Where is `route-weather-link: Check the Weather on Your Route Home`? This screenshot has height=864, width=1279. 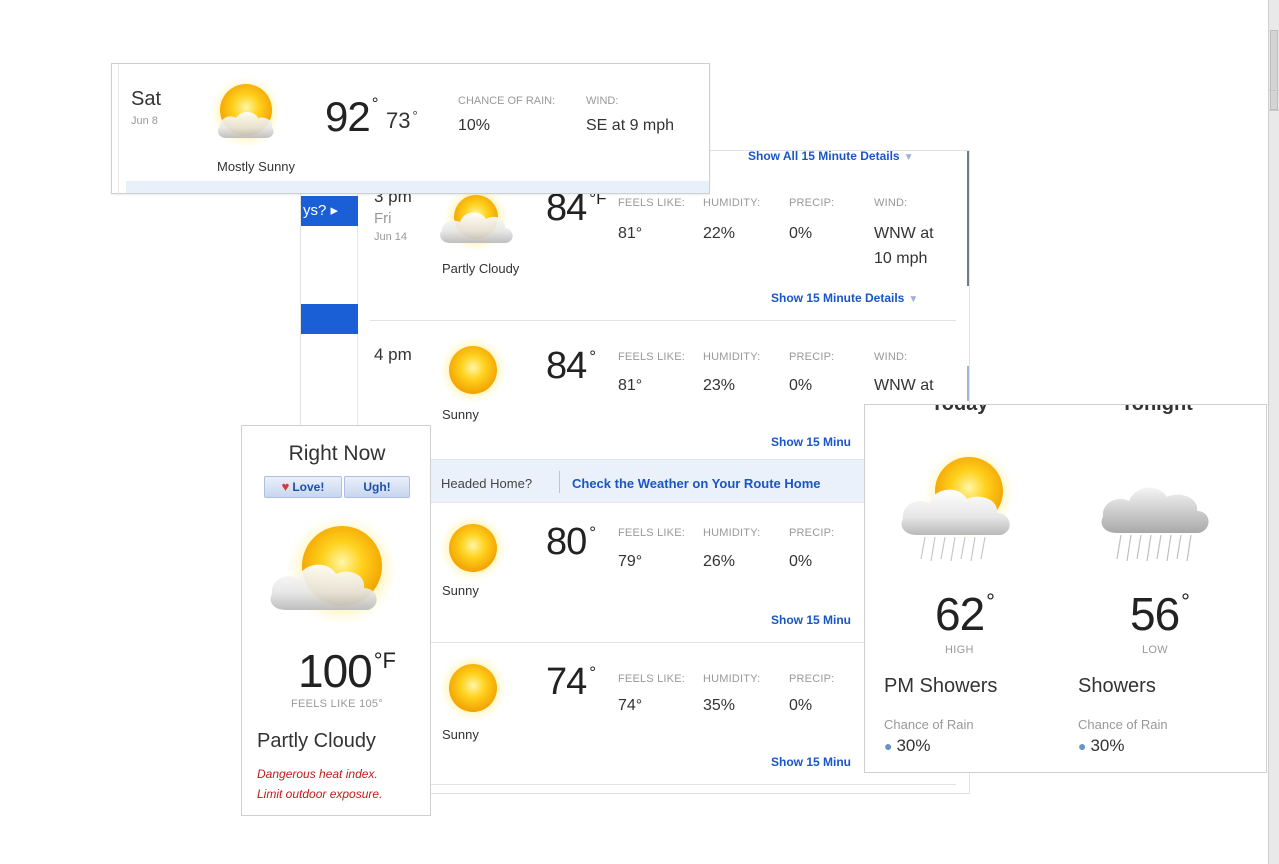
route-weather-link: Check the Weather on Your Route Home is located at coordinates (696, 483).